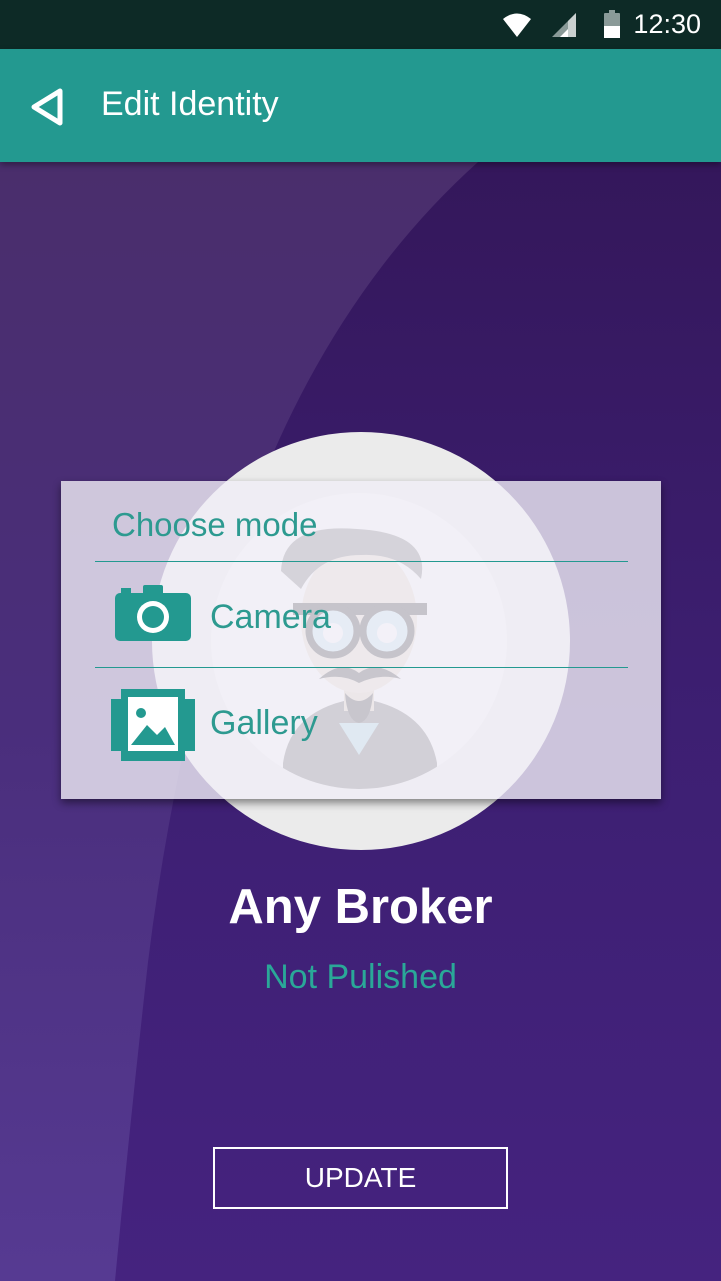  Describe the element at coordinates (215, 524) in the screenshot. I see `dialog-title: Choose mode` at that location.